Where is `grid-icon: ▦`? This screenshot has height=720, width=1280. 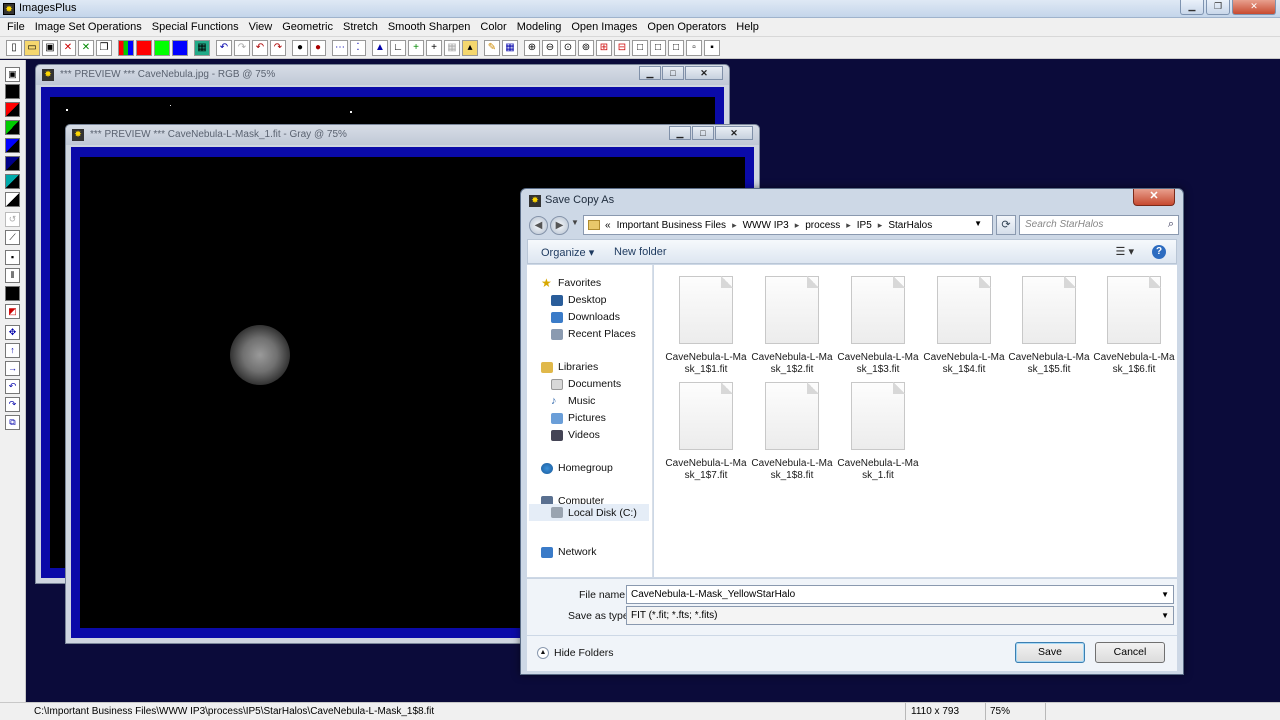
grid-icon: ▦ is located at coordinates (202, 47).